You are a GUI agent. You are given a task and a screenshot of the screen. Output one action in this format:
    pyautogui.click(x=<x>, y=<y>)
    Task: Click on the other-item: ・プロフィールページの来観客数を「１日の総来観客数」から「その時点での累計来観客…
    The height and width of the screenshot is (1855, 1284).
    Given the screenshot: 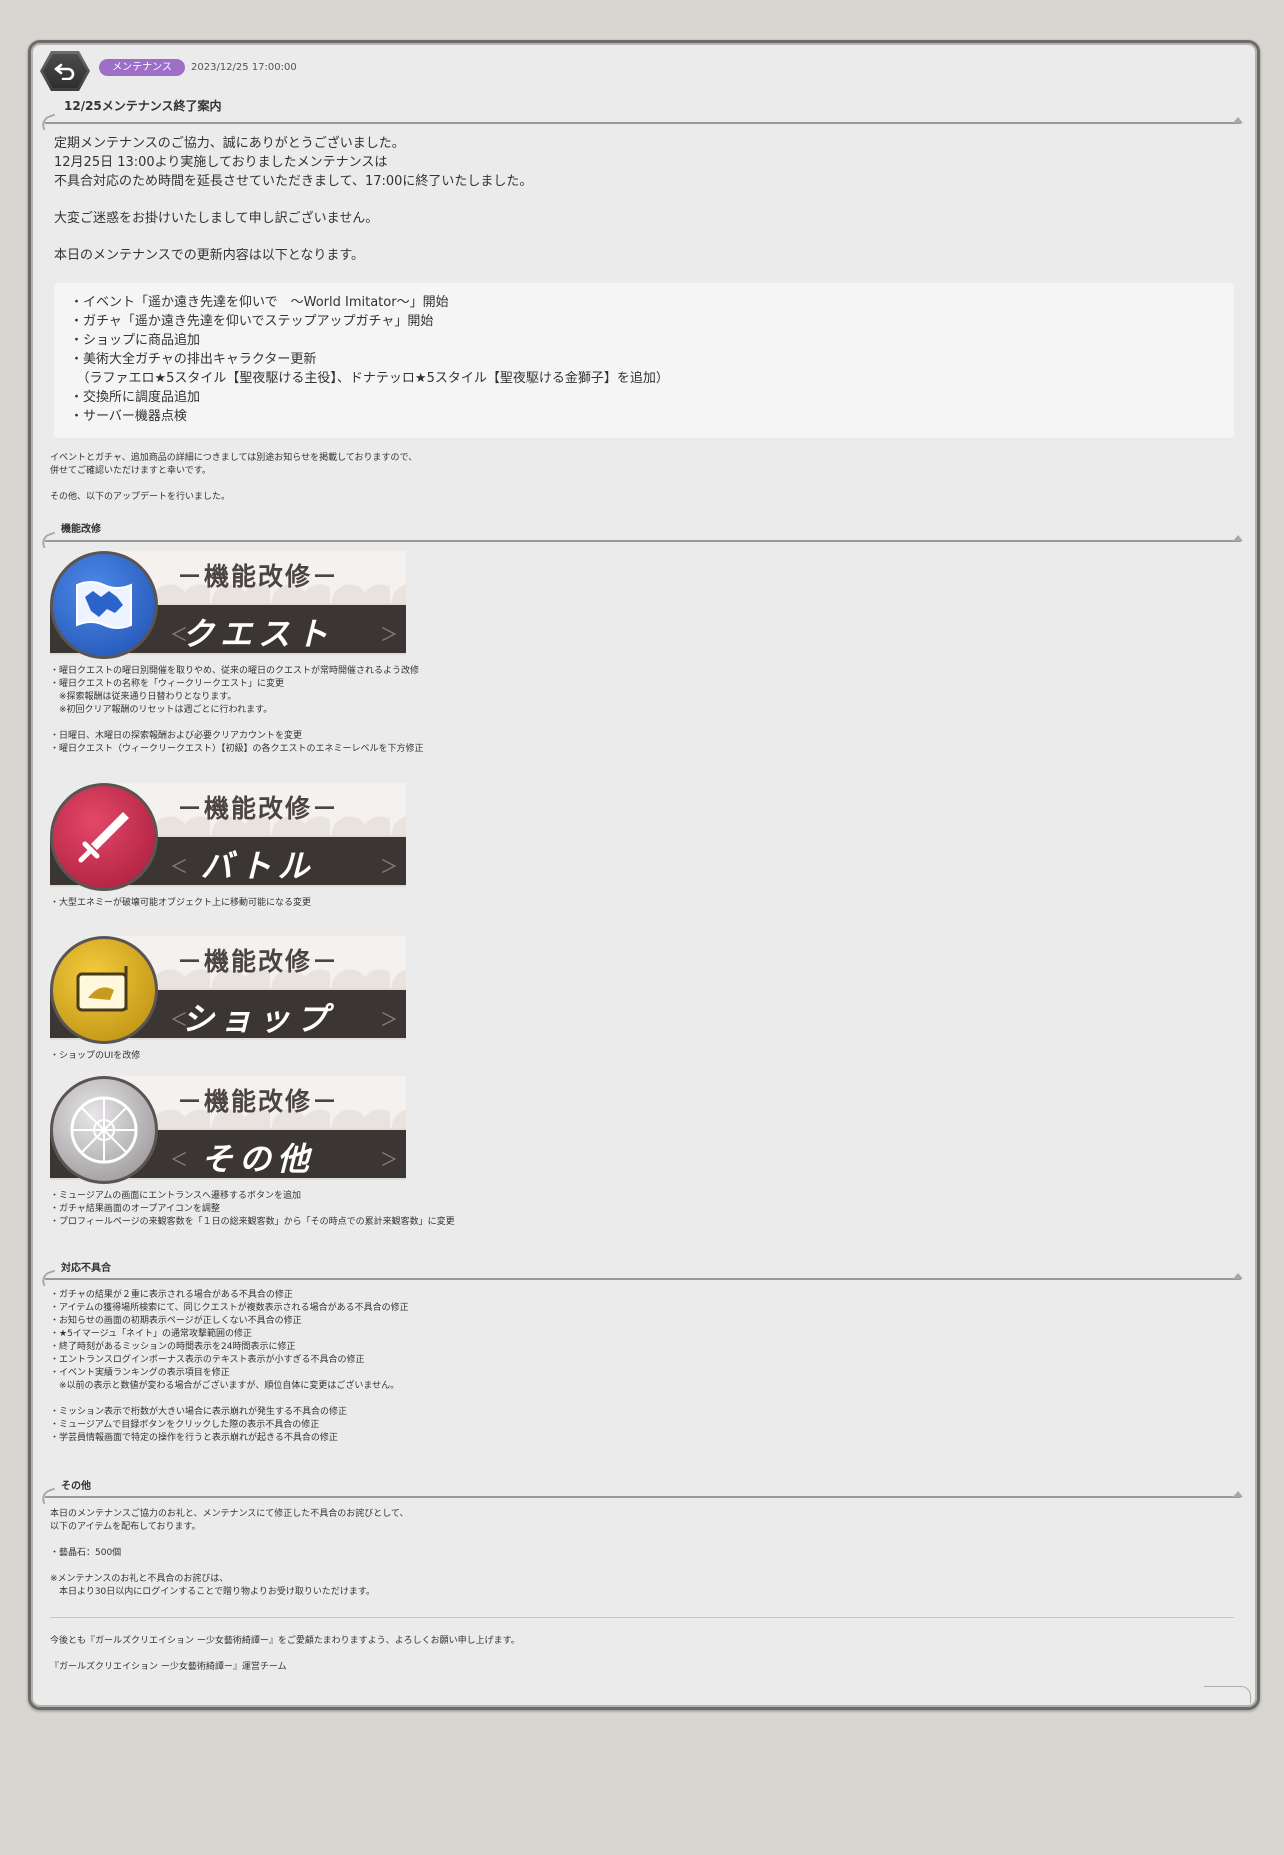 What is the action you would take?
    pyautogui.click(x=252, y=1222)
    